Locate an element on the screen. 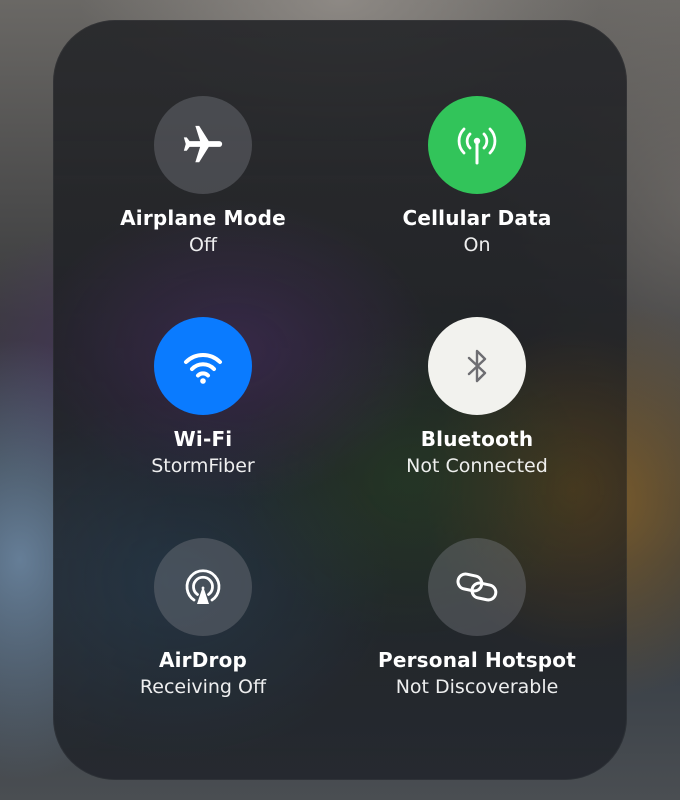  cellular-data-status: On is located at coordinates (477, 245).